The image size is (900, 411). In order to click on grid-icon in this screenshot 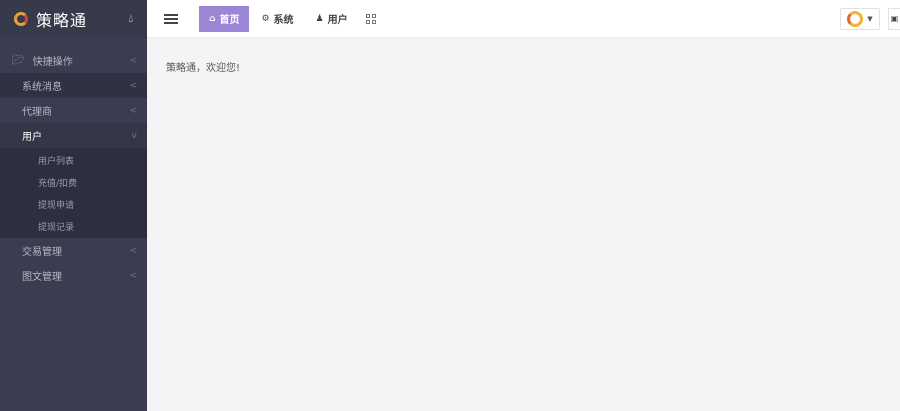, I will do `click(370, 18)`.